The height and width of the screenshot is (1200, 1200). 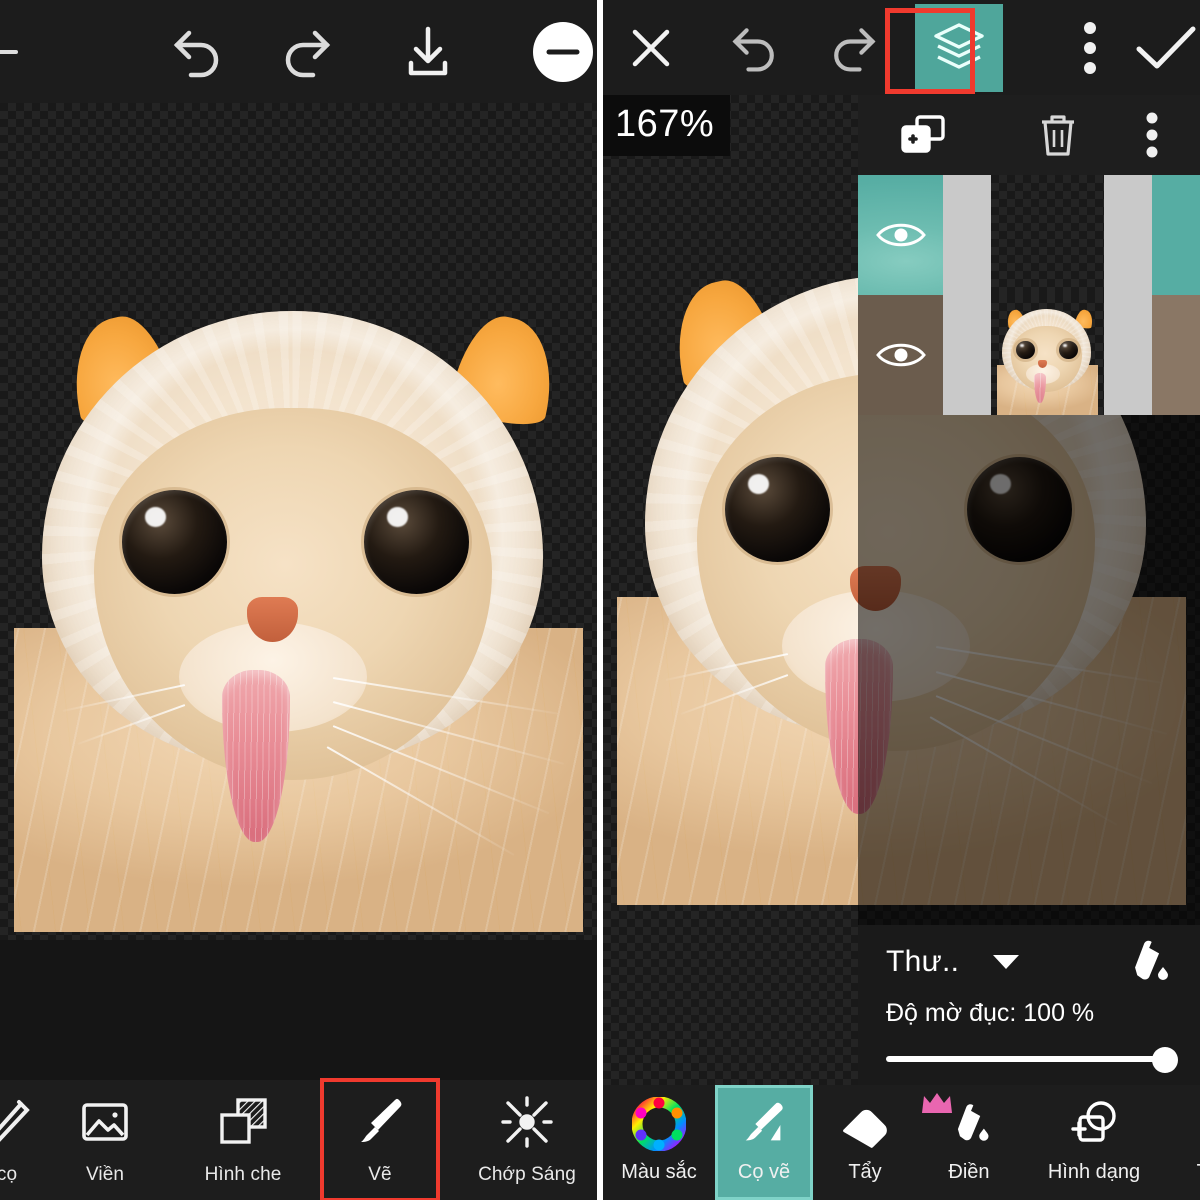 What do you see at coordinates (937, 1103) in the screenshot?
I see `crown-icon` at bounding box center [937, 1103].